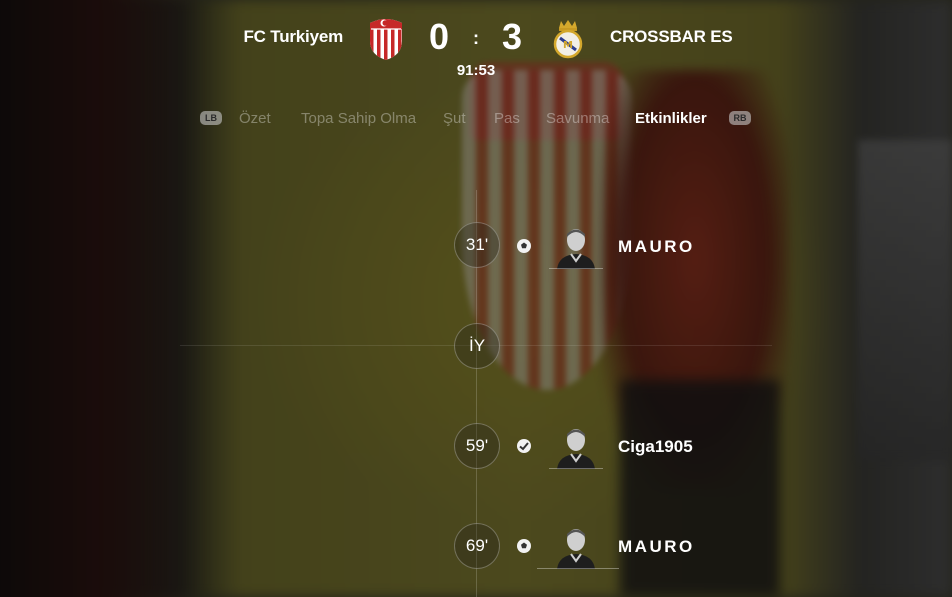 The height and width of the screenshot is (597, 952). Describe the element at coordinates (524, 446) in the screenshot. I see `assist-boot-icon` at that location.